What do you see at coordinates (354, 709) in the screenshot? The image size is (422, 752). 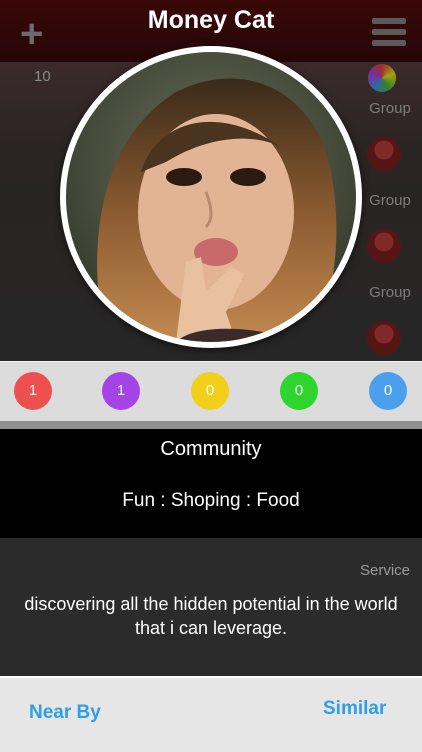 I see `similar-button: Similar` at bounding box center [354, 709].